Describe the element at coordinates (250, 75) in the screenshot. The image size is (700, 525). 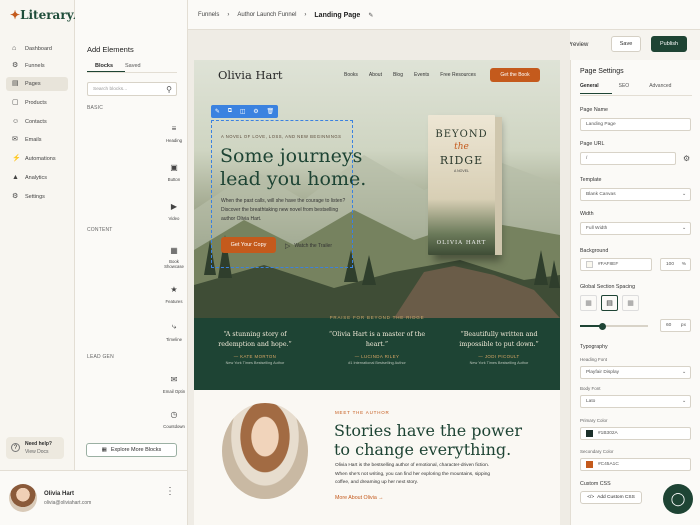
I see `site-name: Olivia Hart` at that location.